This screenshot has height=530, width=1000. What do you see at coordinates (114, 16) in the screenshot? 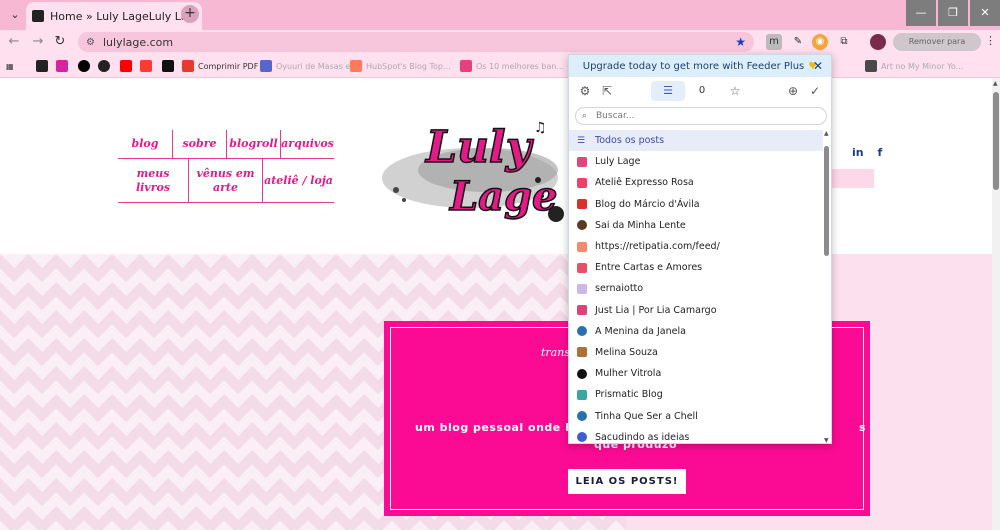
I see `active-tab: Home » Luly LageLuly Lage ✕` at bounding box center [114, 16].